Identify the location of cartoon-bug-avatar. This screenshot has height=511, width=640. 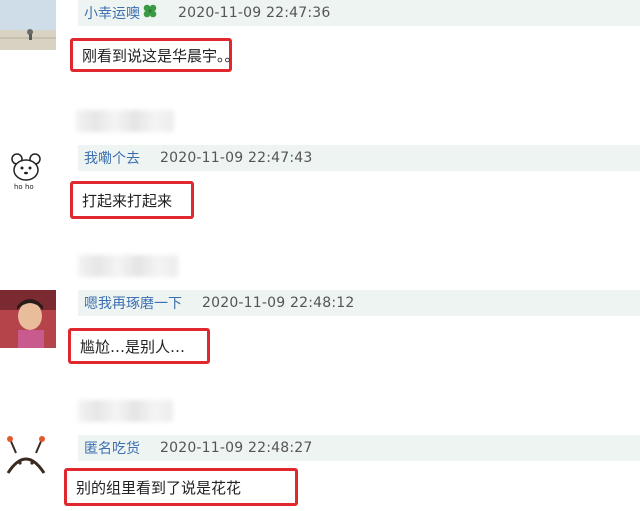
(28, 463).